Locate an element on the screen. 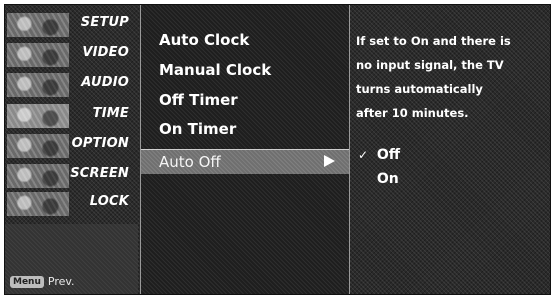 This screenshot has width=553, height=297. sidebar-item-label: LOCK is located at coordinates (109, 201).